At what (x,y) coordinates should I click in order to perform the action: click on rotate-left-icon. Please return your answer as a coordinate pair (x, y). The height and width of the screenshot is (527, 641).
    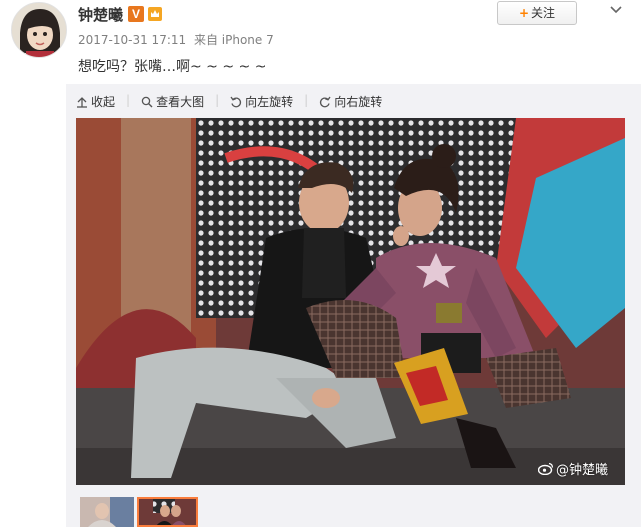
    Looking at the image, I should click on (236, 101).